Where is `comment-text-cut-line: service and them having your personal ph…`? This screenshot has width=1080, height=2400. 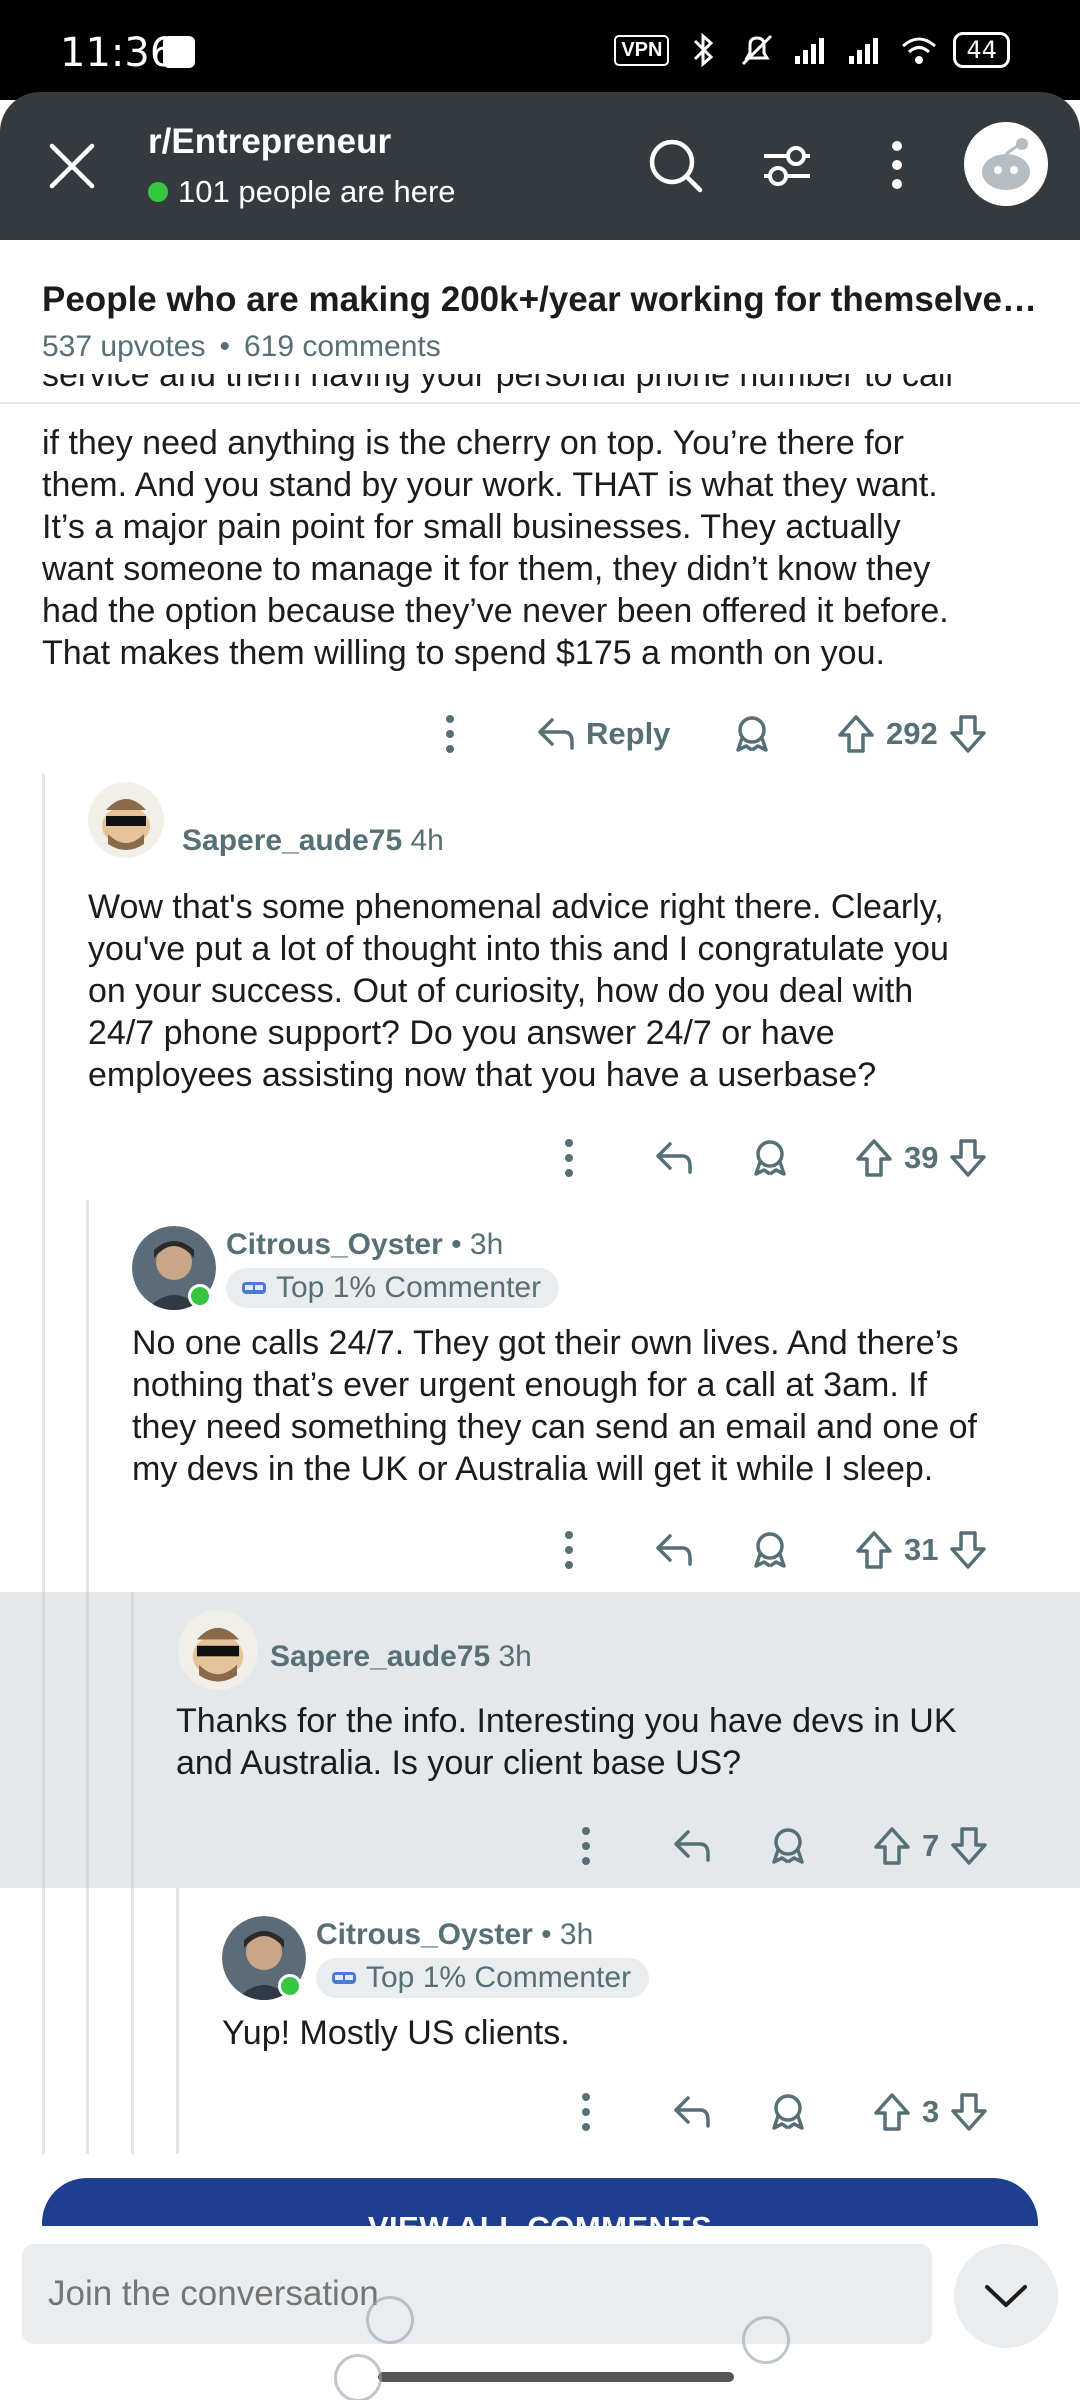 comment-text-cut-line: service and them having your personal ph… is located at coordinates (497, 384).